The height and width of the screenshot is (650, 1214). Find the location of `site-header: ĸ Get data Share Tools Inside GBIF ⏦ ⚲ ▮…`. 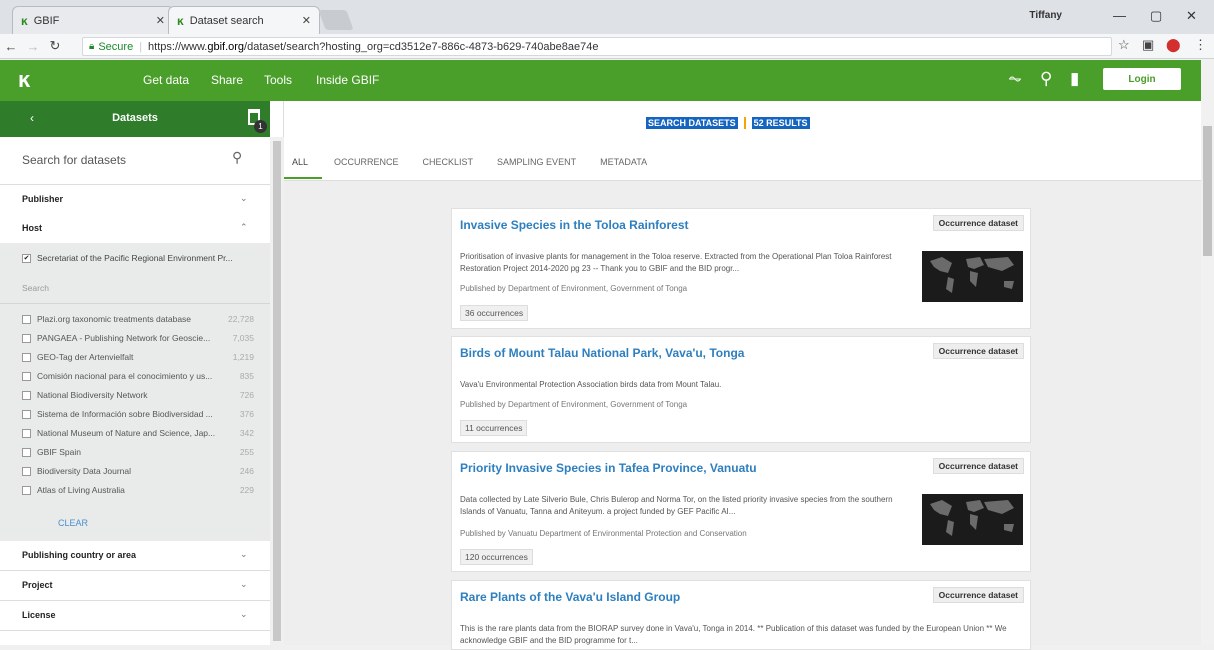

site-header: ĸ Get data Share Tools Inside GBIF ⏦ ⚲ ▮… is located at coordinates (600, 80).